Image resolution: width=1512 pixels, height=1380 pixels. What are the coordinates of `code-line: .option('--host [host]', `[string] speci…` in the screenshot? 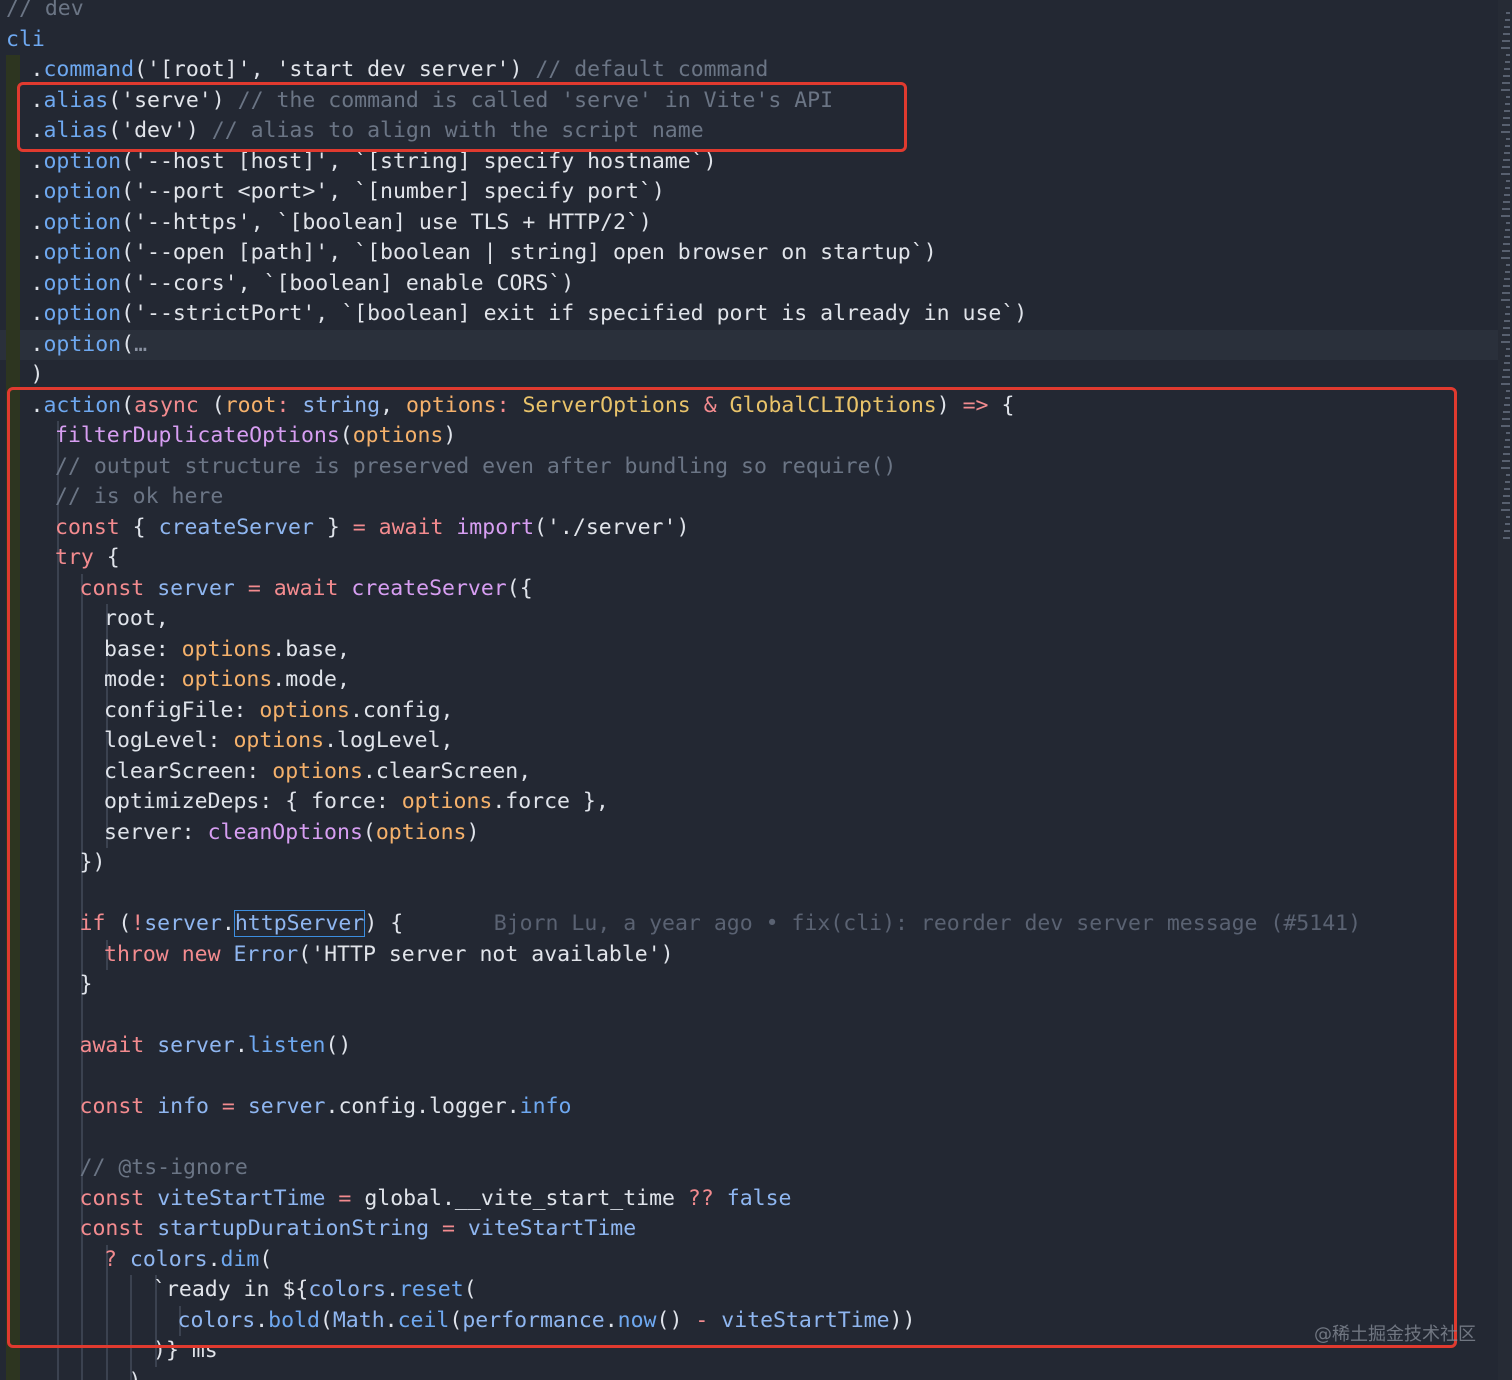 It's located at (749, 161).